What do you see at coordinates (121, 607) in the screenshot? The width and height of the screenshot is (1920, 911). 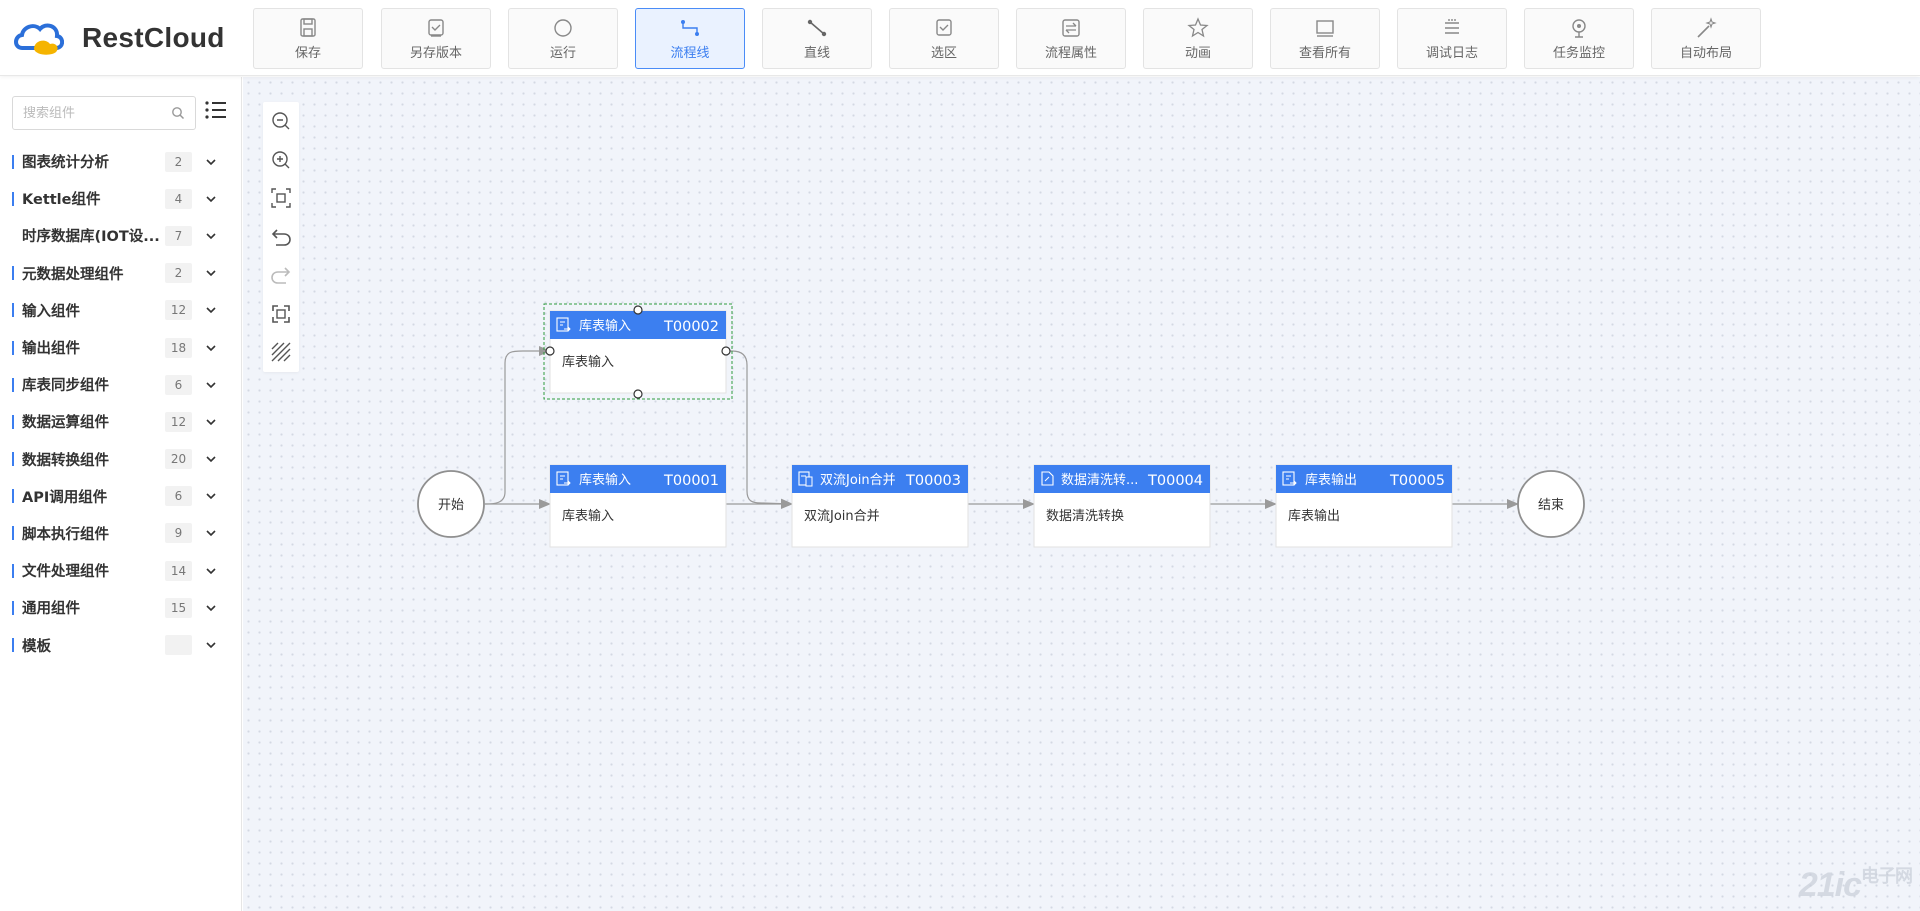 I see `category-item: 通用组件 15` at bounding box center [121, 607].